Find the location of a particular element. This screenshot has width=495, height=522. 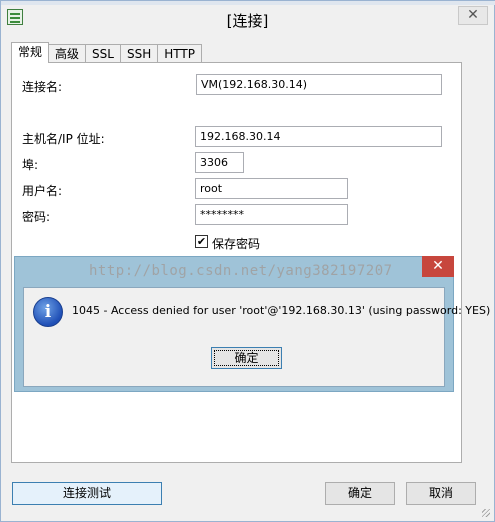

checkmark-icon: ✔ is located at coordinates (201, 241).